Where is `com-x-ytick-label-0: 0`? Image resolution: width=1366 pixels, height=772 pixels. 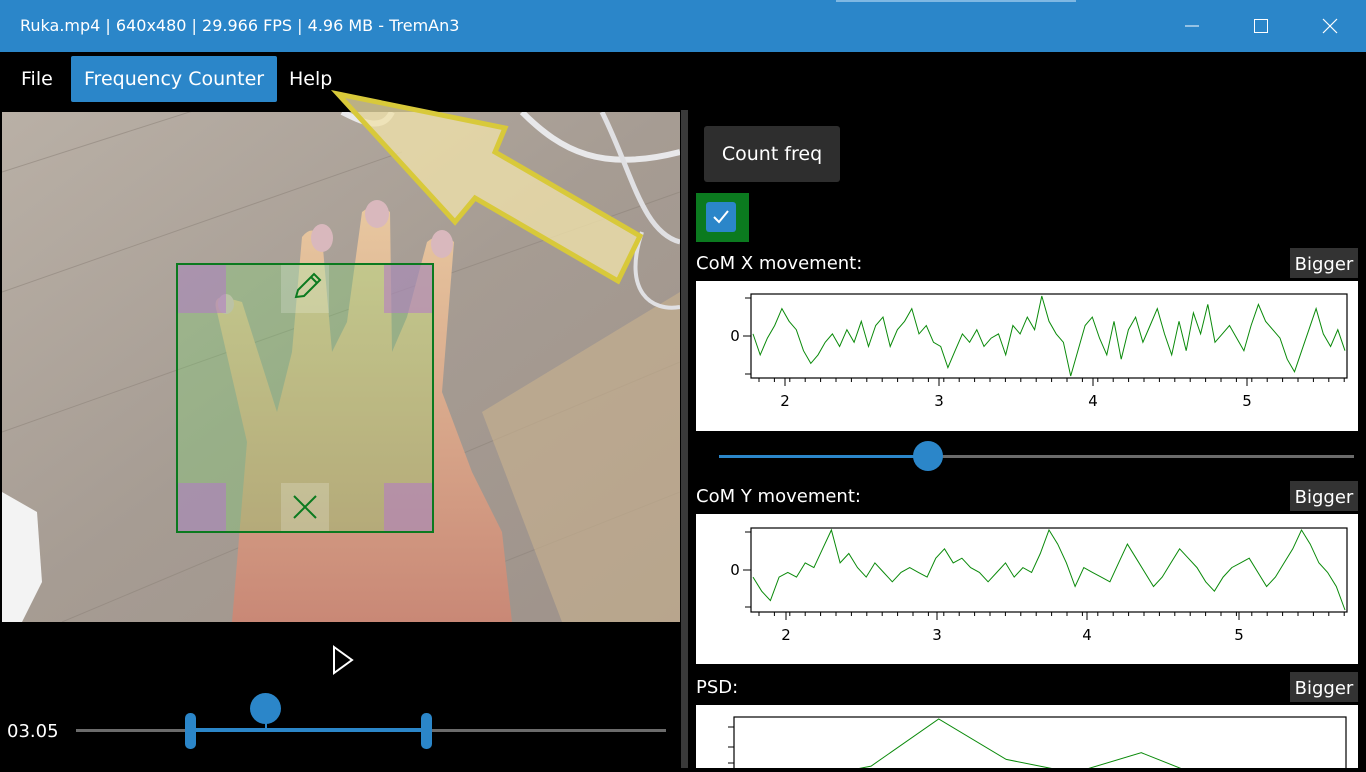
com-x-ytick-label-0: 0 is located at coordinates (735, 336).